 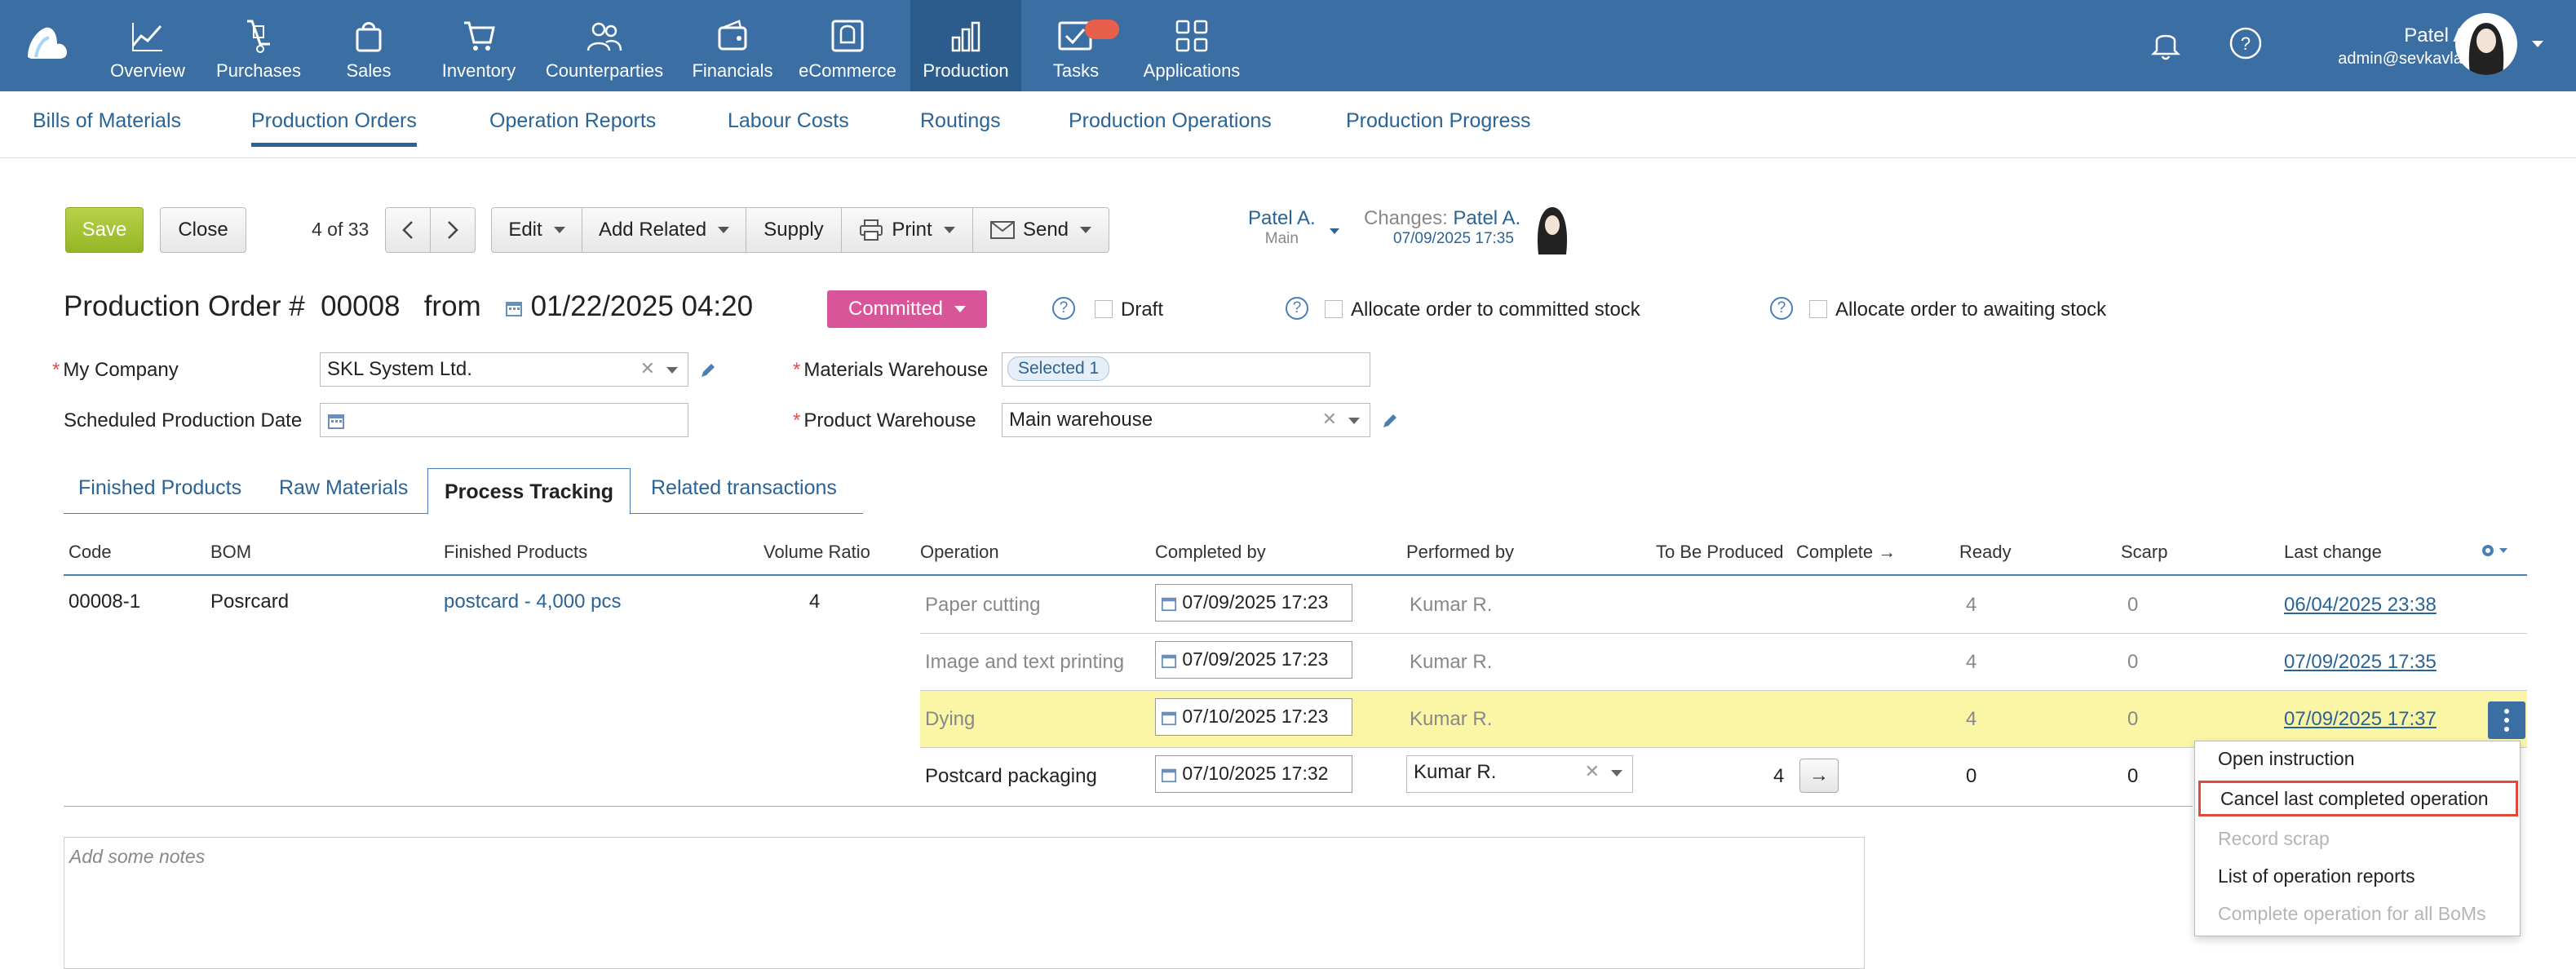 What do you see at coordinates (744, 488) in the screenshot?
I see `tab-related-transactions: Related transactions` at bounding box center [744, 488].